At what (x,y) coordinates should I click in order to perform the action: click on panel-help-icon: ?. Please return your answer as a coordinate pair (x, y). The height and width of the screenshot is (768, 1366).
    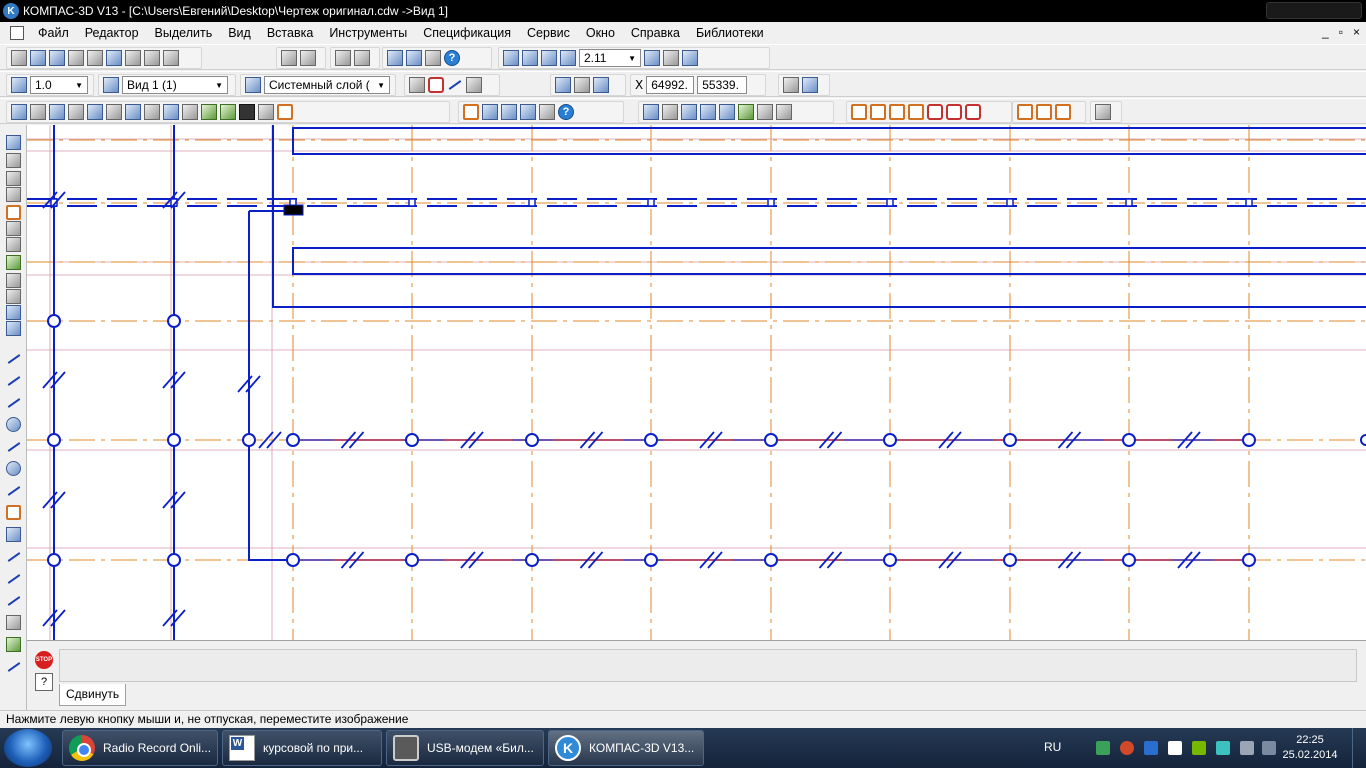
    Looking at the image, I should click on (44, 682).